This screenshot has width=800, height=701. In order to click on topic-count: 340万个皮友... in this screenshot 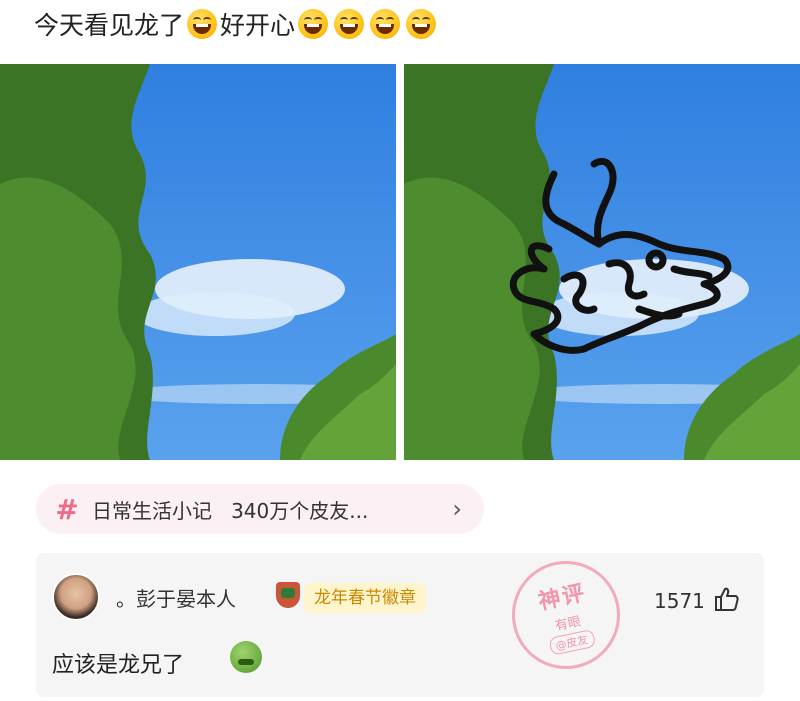, I will do `click(300, 510)`.